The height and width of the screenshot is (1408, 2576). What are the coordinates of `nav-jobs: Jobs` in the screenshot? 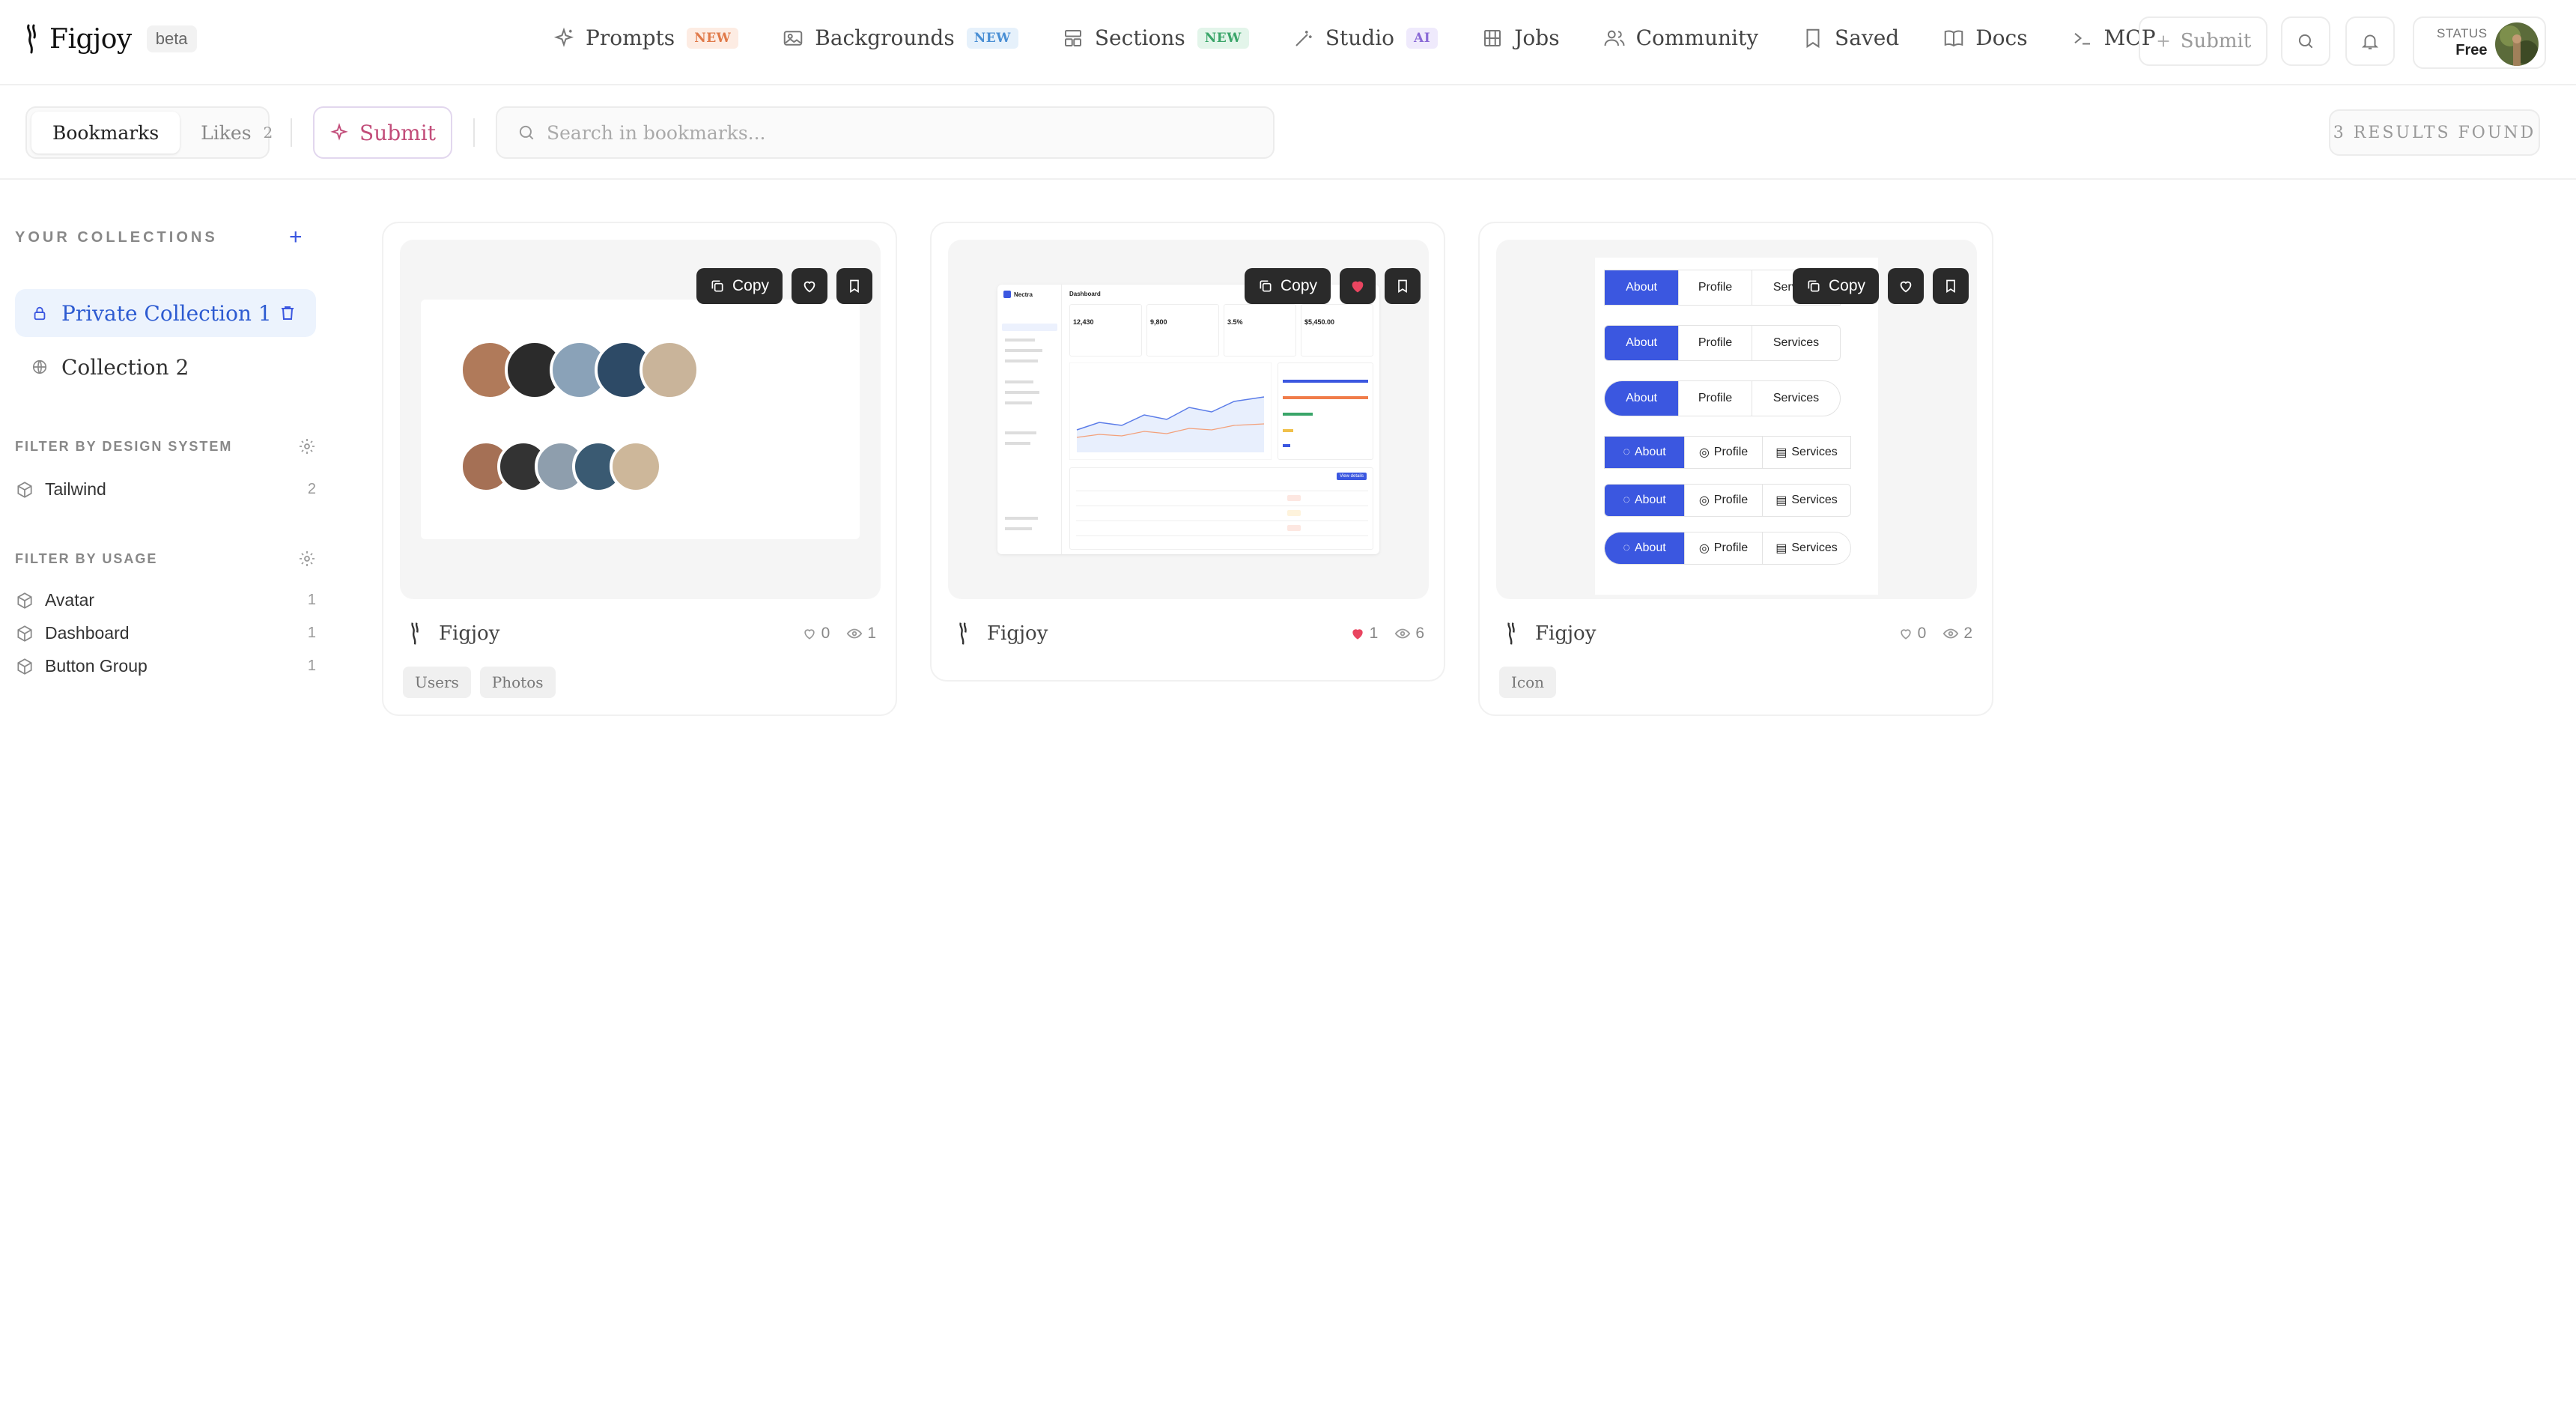 It's located at (1520, 37).